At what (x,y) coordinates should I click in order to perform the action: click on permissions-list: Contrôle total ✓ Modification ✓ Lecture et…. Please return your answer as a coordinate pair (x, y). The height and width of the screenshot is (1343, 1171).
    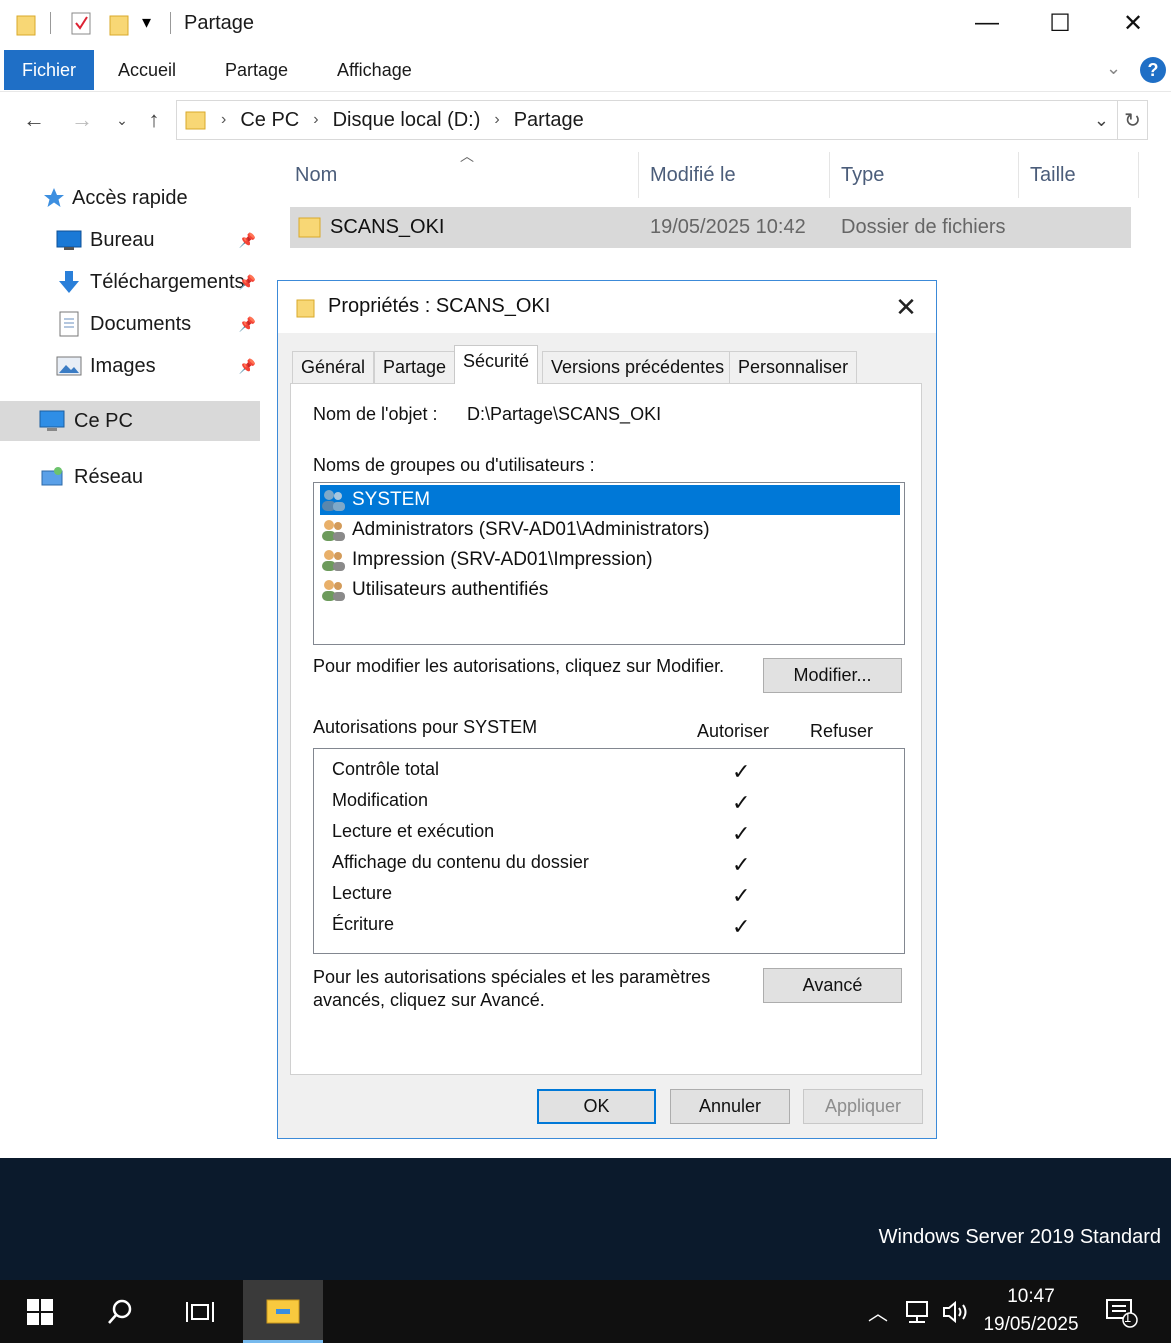
    Looking at the image, I should click on (609, 851).